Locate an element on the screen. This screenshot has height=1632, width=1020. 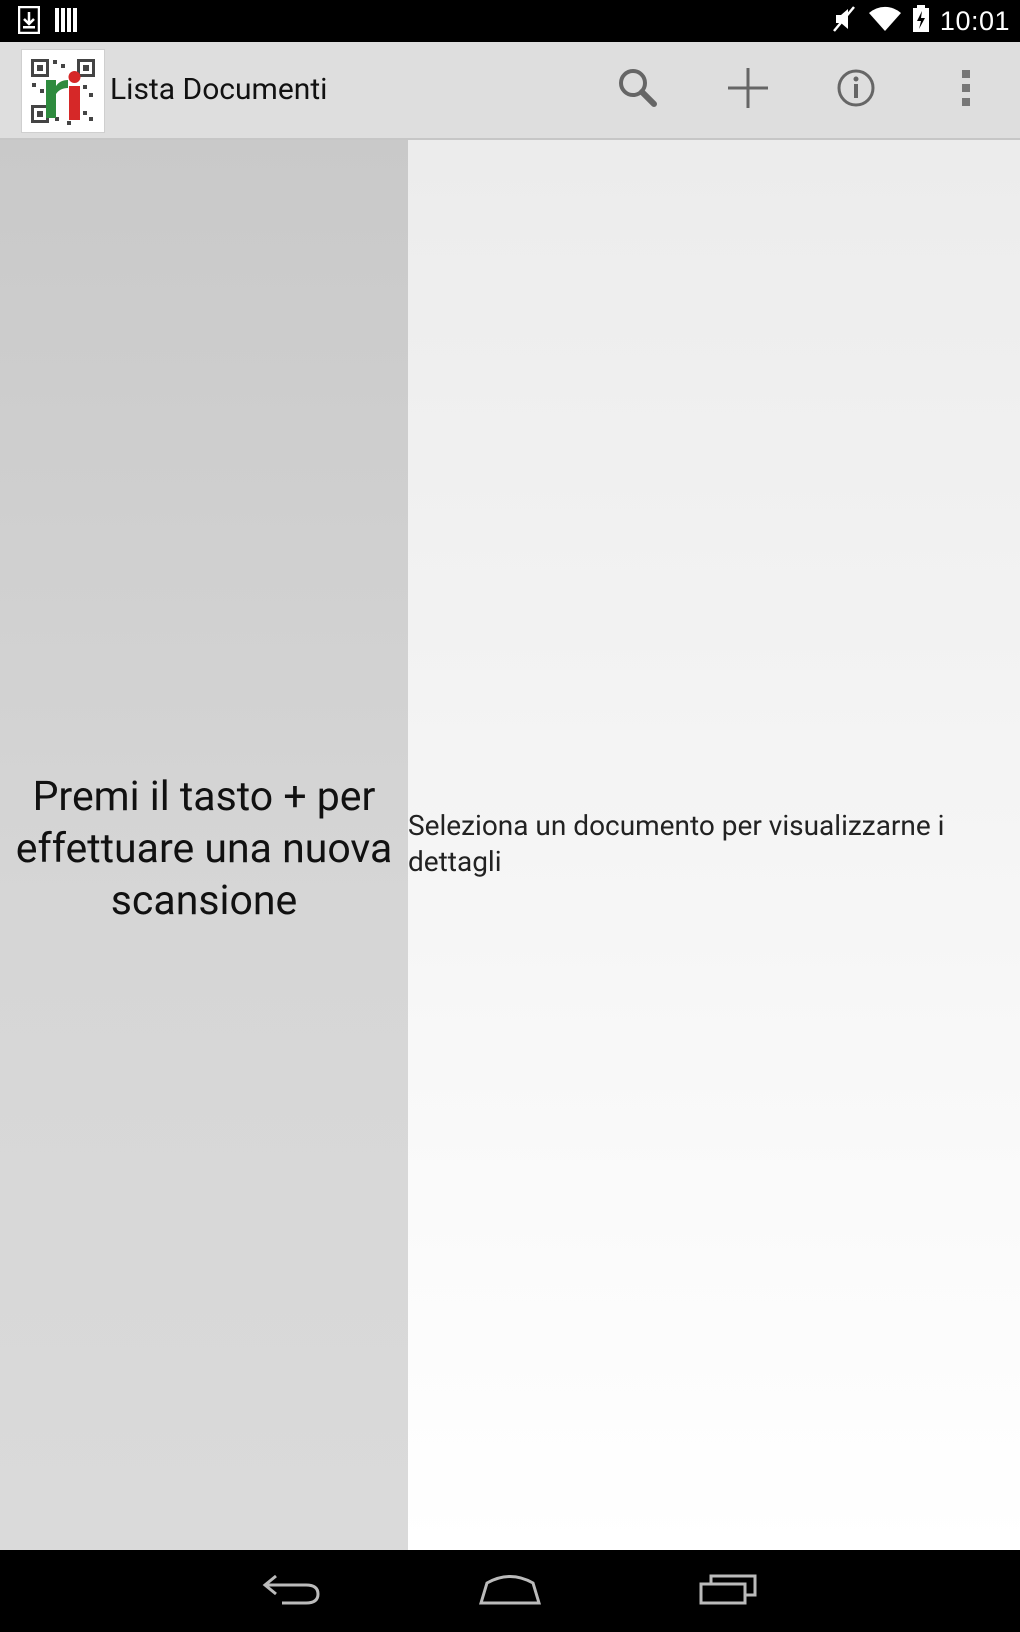
recent-apps-icon is located at coordinates (728, 1591).